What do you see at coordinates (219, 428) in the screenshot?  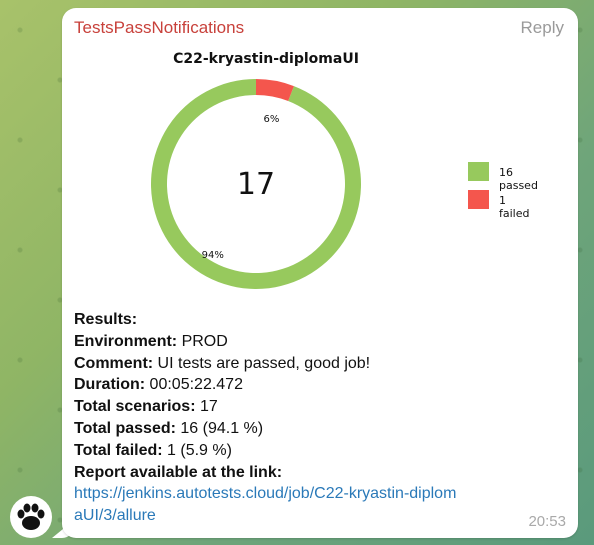 I see `total-passed-value: 16 (94.1 %)` at bounding box center [219, 428].